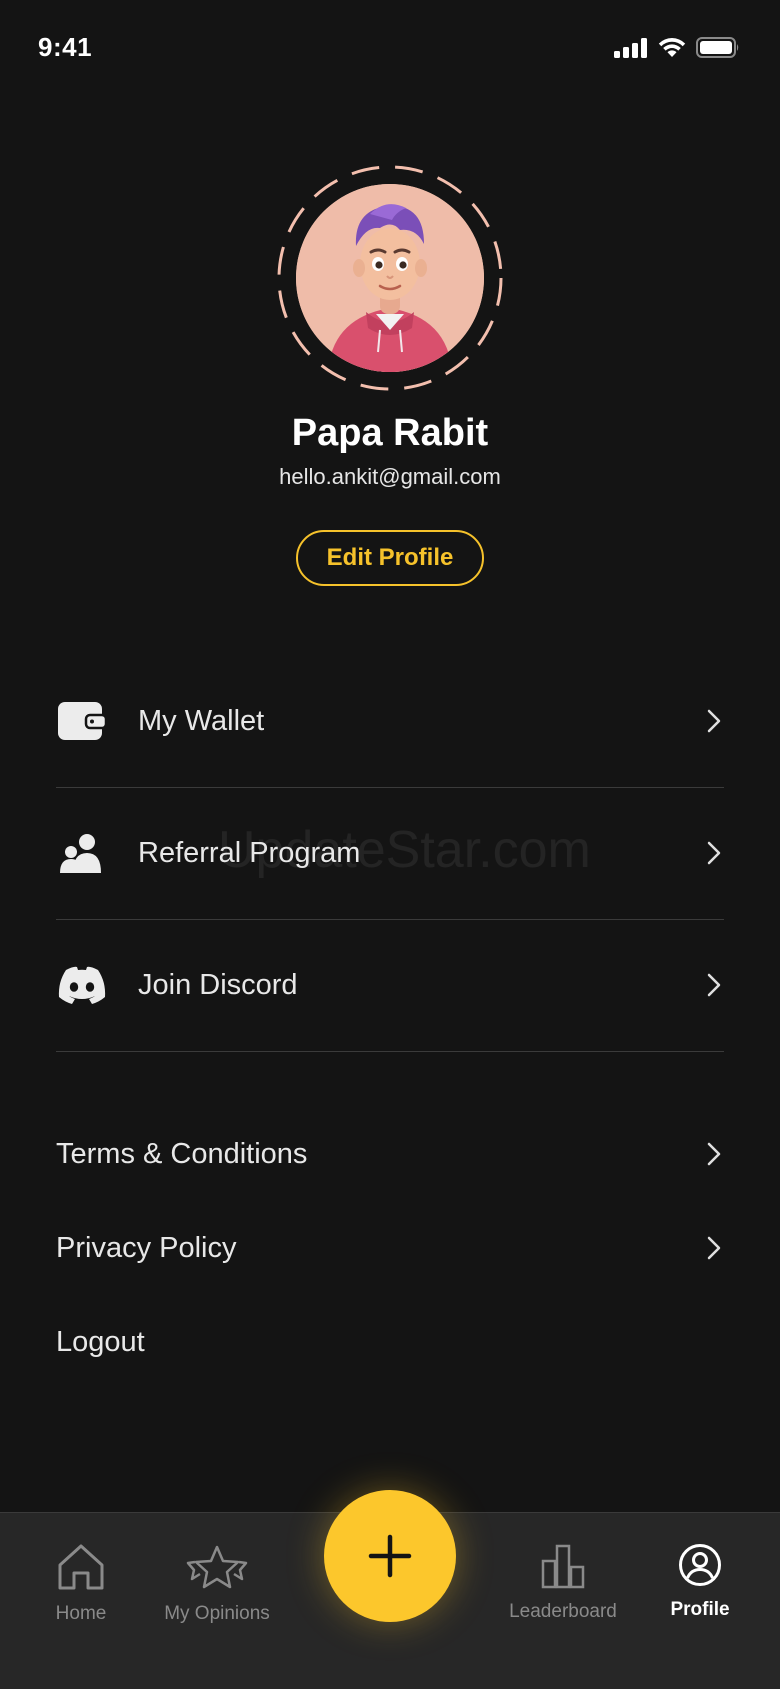 The width and height of the screenshot is (780, 1689). I want to click on avatar, so click(390, 278).